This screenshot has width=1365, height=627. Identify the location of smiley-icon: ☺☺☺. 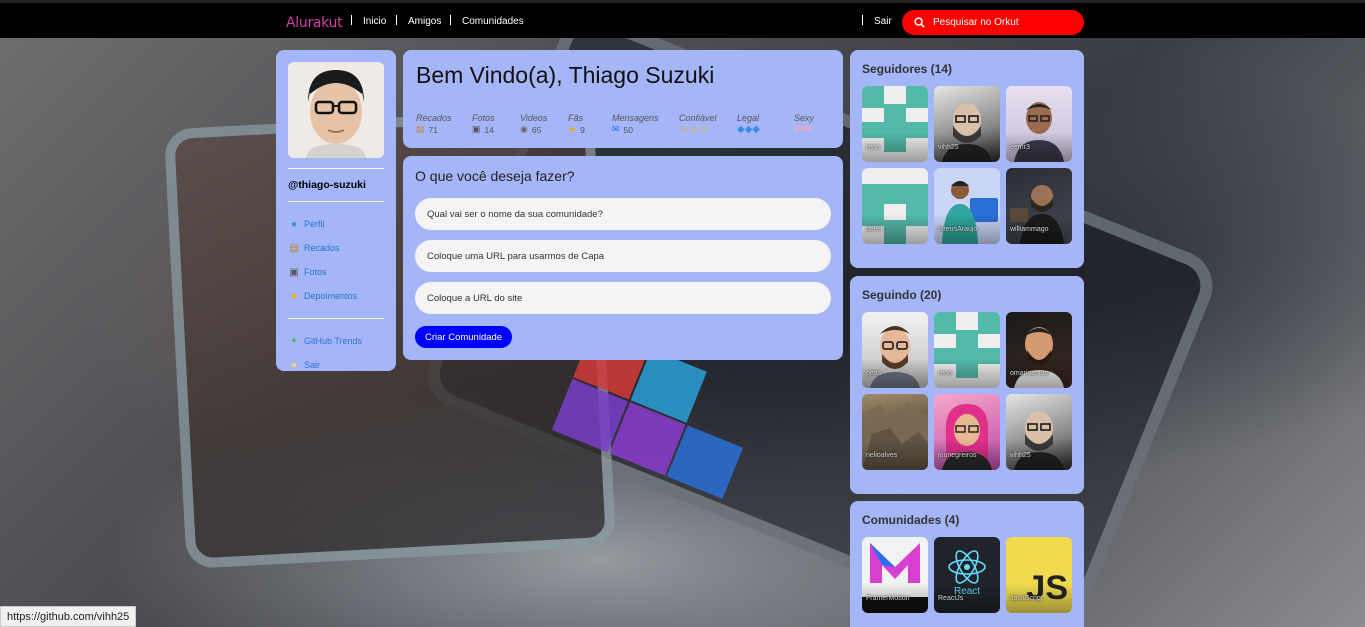
(694, 129).